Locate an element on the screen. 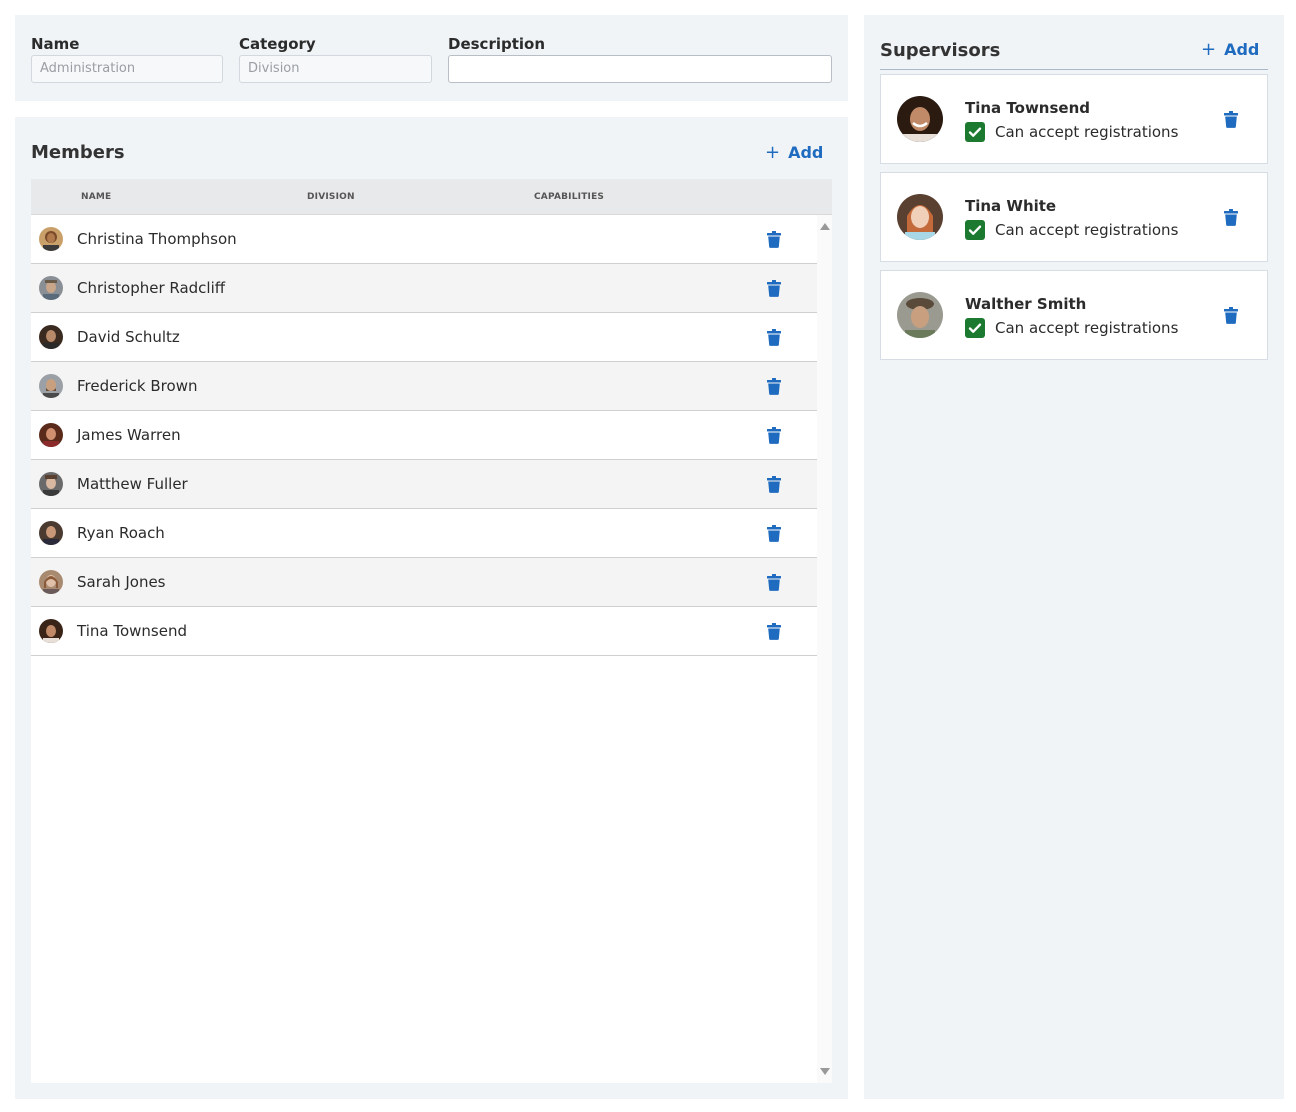  supervisor-name: Tina White is located at coordinates (1011, 206).